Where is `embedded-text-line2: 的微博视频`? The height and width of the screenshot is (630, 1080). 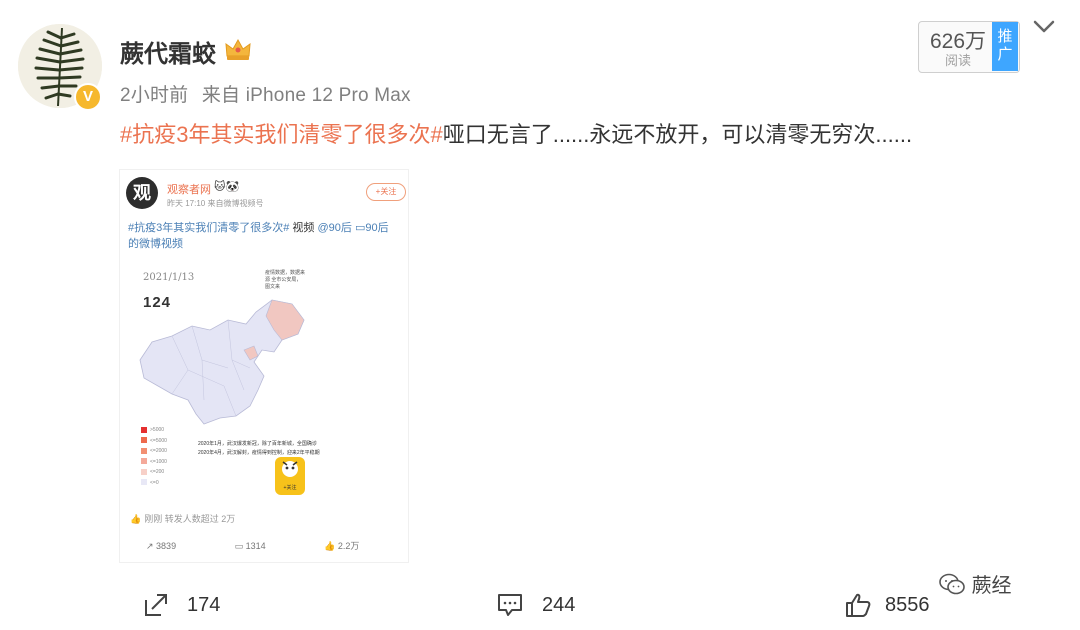 embedded-text-line2: 的微博视频 is located at coordinates (155, 244).